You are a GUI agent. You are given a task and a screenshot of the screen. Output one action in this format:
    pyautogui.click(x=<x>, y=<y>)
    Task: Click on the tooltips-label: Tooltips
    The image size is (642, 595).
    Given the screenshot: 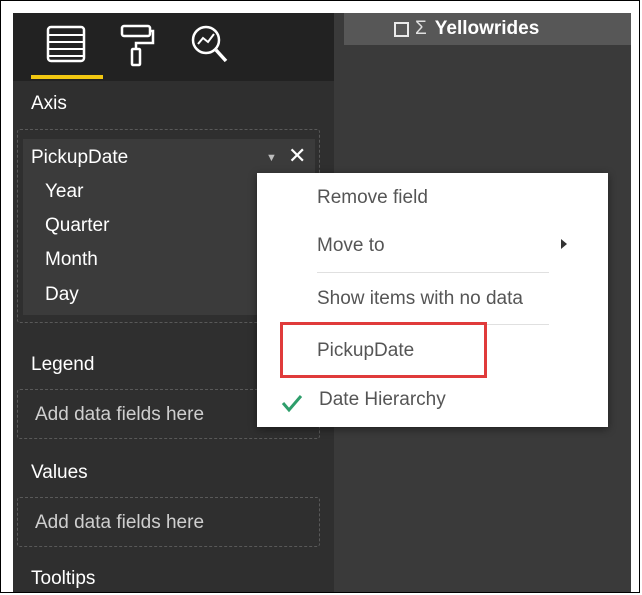 What is the action you would take?
    pyautogui.click(x=63, y=578)
    